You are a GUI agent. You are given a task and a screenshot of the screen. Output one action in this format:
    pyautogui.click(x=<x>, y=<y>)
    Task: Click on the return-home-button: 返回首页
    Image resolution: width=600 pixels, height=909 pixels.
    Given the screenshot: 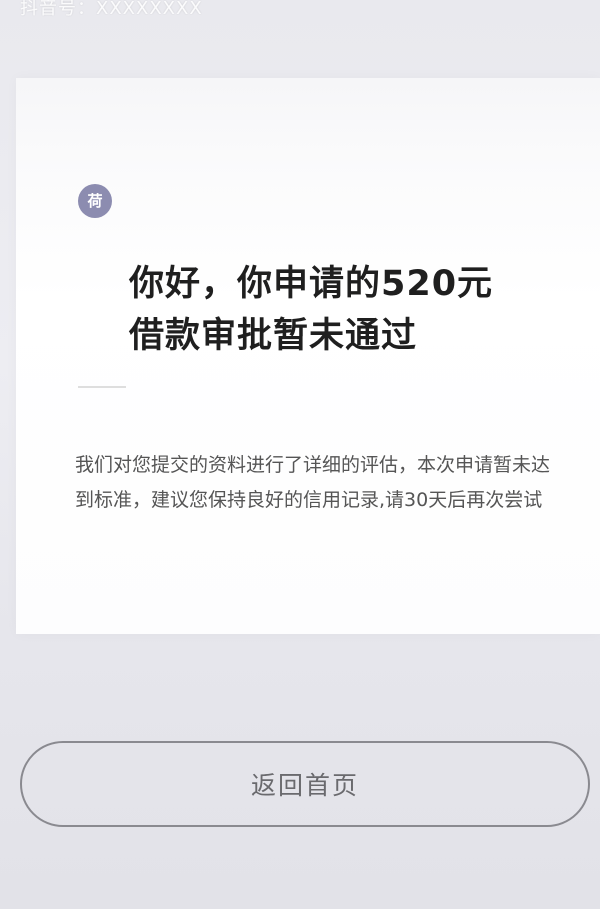 What is the action you would take?
    pyautogui.click(x=305, y=784)
    